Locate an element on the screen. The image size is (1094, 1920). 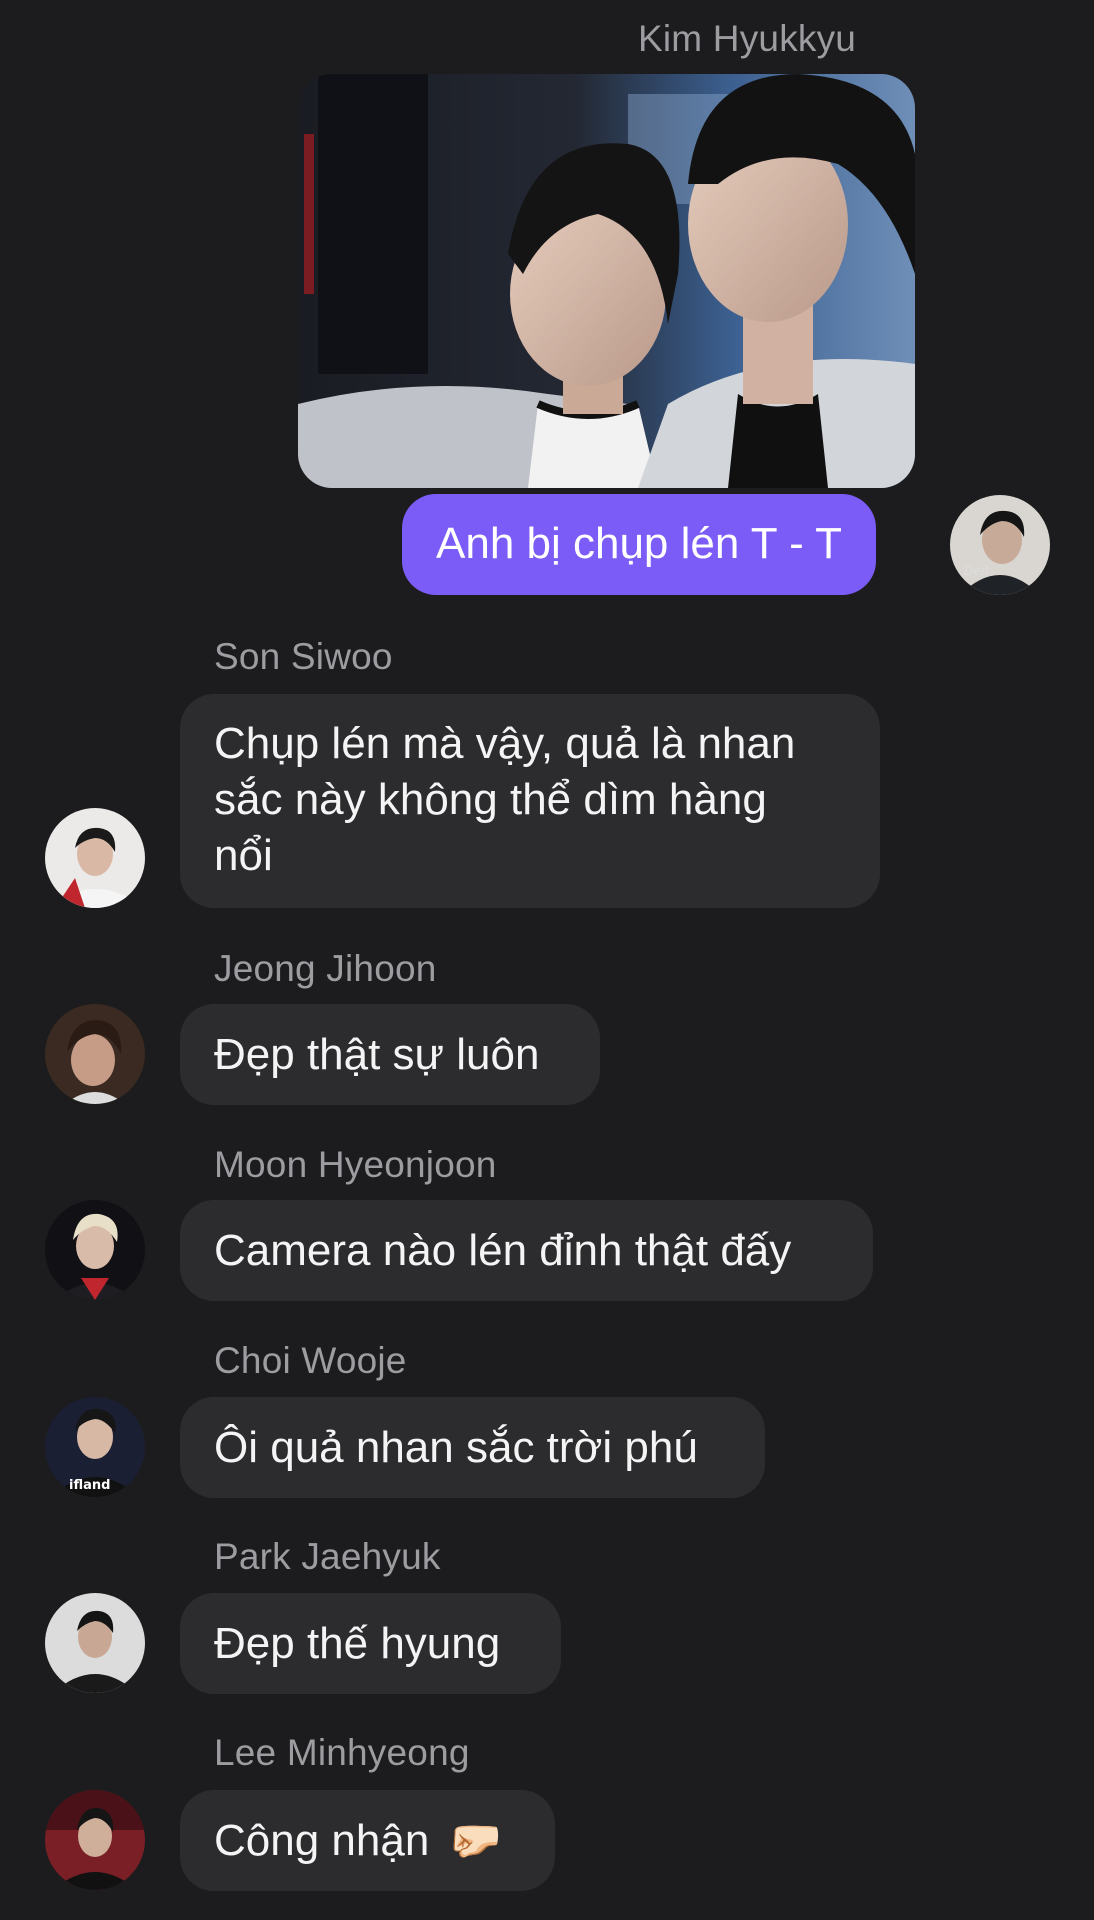
avatar-moon-hyeonjoon is located at coordinates (95, 1250).